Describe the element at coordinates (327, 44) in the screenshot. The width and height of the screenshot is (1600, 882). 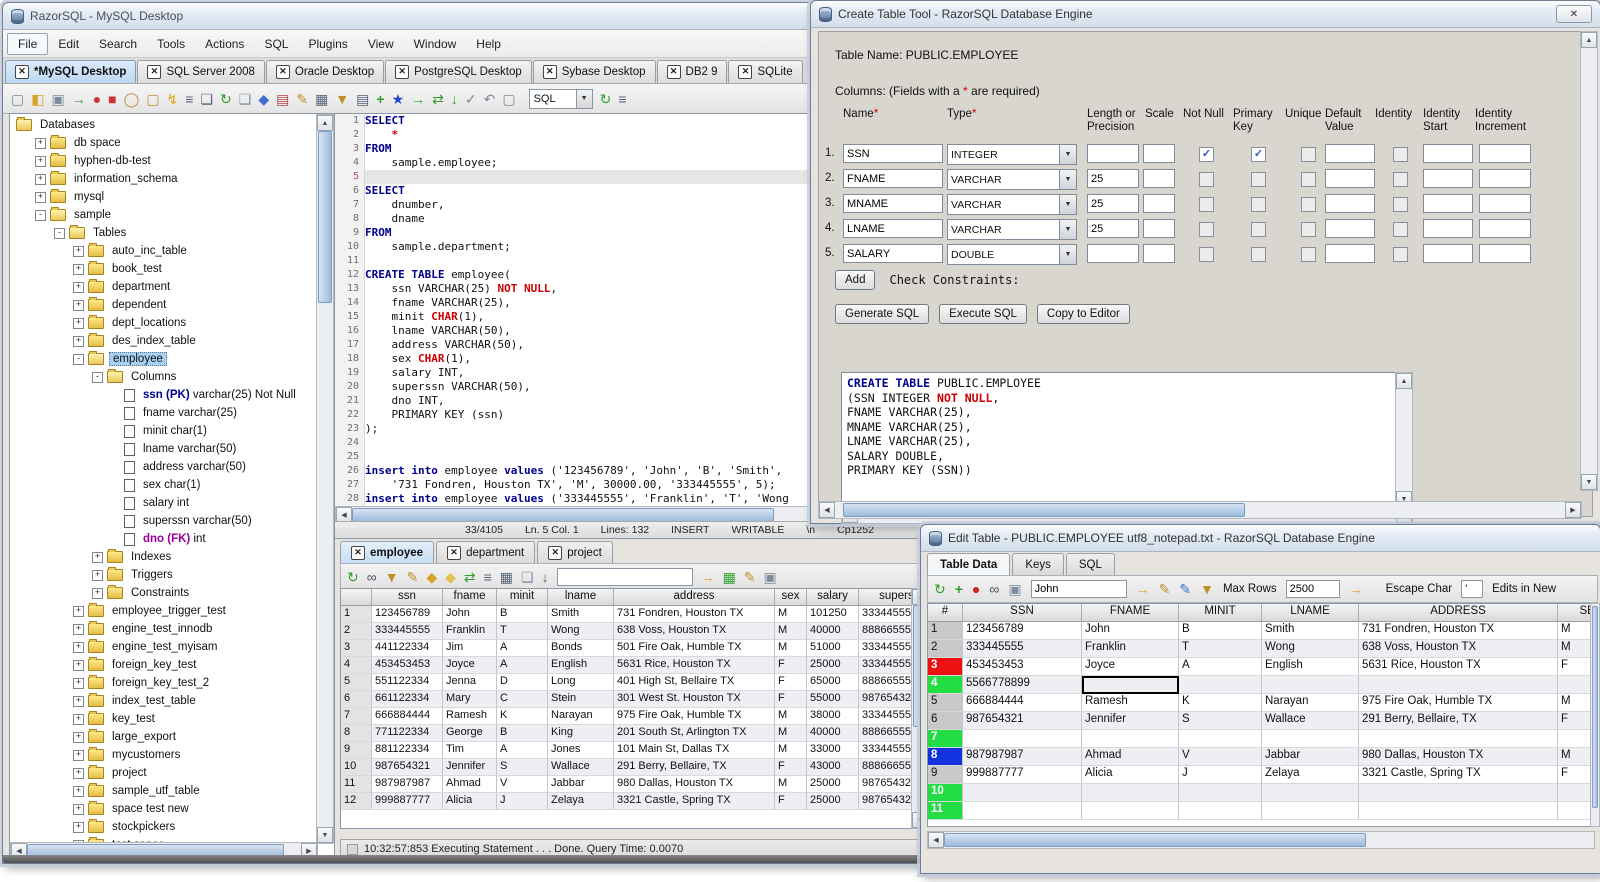
I see `menu-item-plugins: Plugins` at that location.